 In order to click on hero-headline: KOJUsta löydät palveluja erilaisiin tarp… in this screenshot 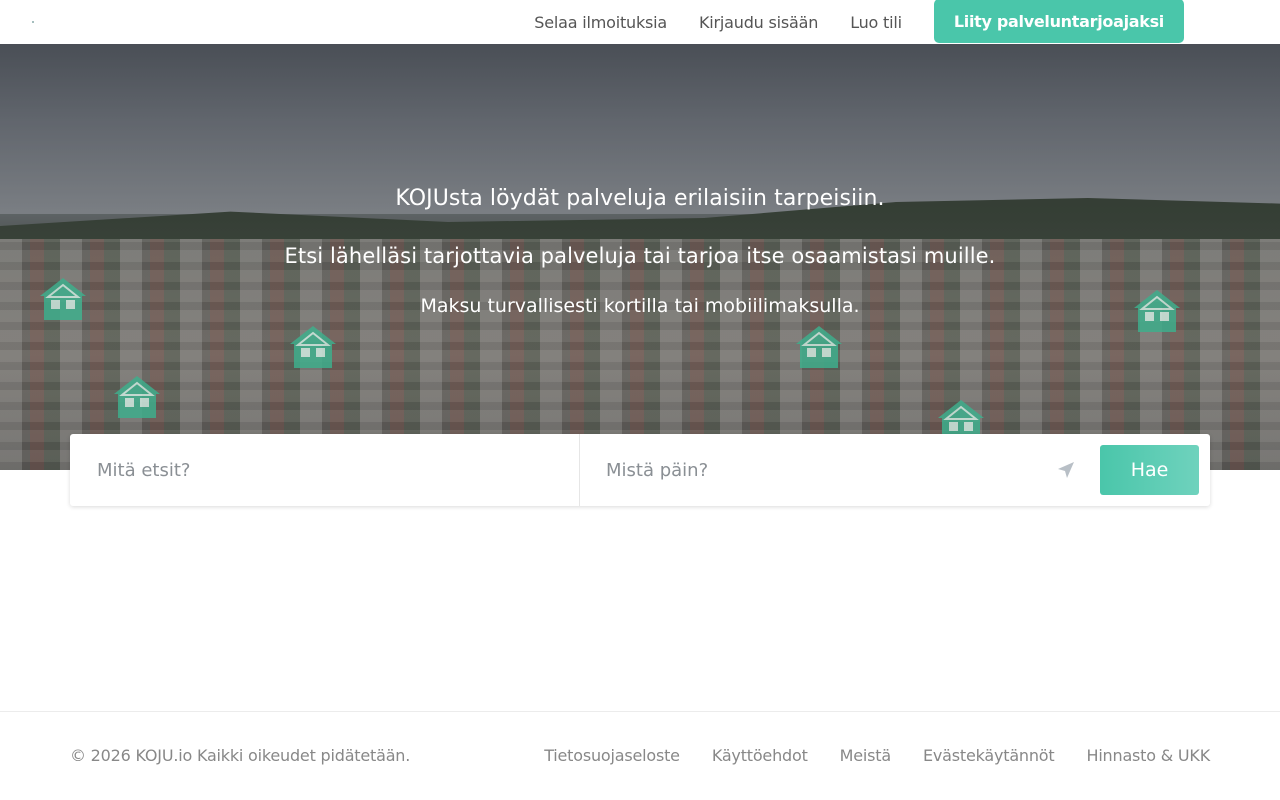, I will do `click(640, 198)`.